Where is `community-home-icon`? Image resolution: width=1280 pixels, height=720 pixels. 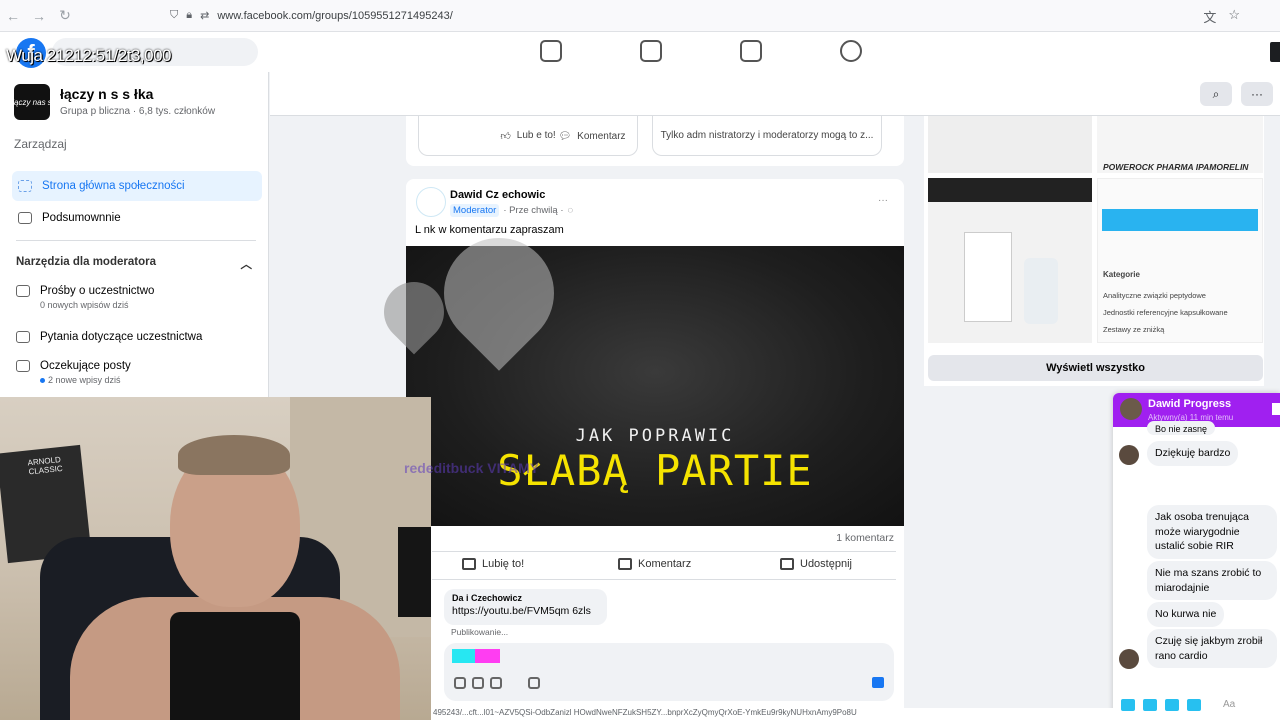 community-home-icon is located at coordinates (25, 186).